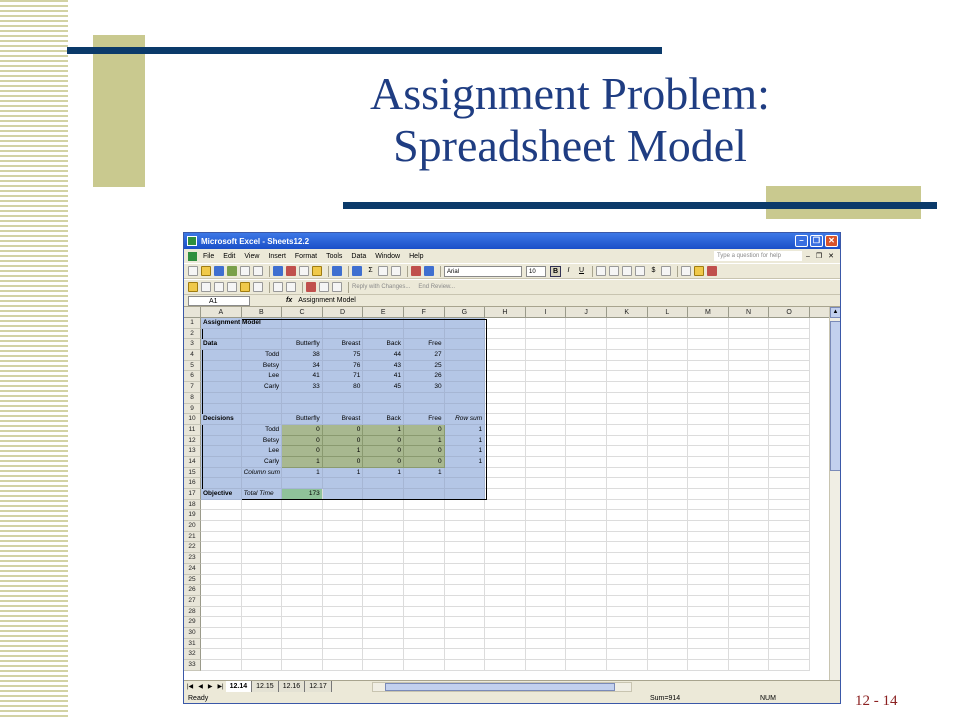  Describe the element at coordinates (835, 396) in the screenshot. I see `scroll-thumb` at that location.